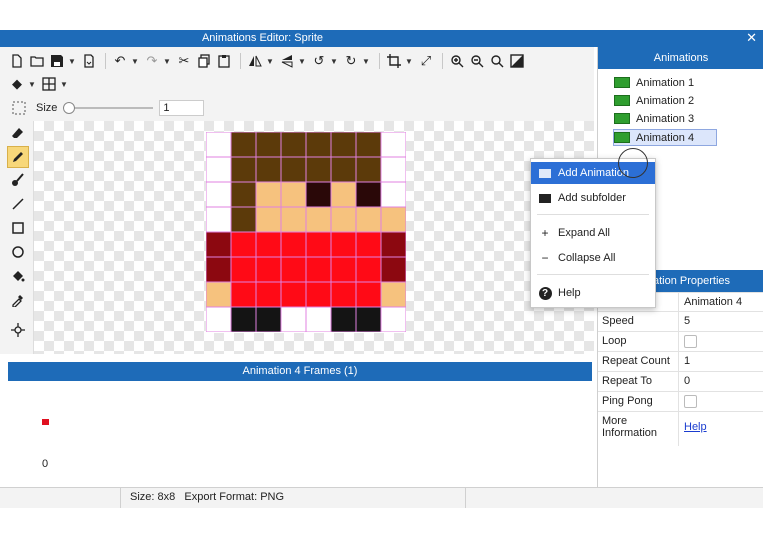 The height and width of the screenshot is (541, 763). I want to click on save-dropdown-icon: ▼, so click(72, 61).